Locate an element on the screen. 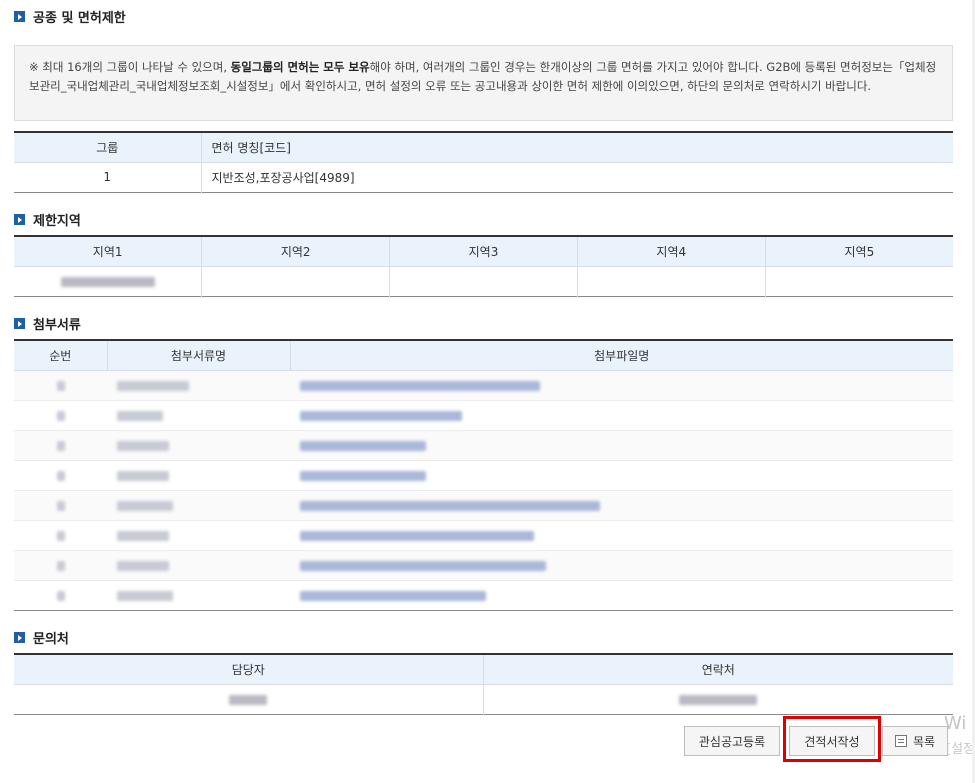  region-header-3: 지역3 is located at coordinates (483, 251).